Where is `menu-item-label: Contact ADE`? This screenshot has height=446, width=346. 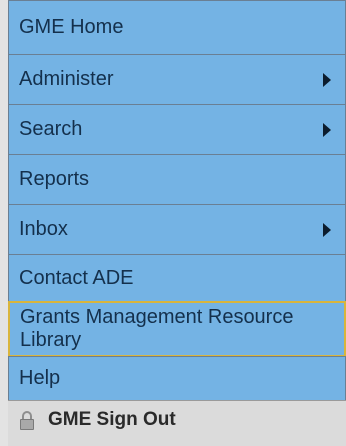 menu-item-label: Contact ADE is located at coordinates (76, 277).